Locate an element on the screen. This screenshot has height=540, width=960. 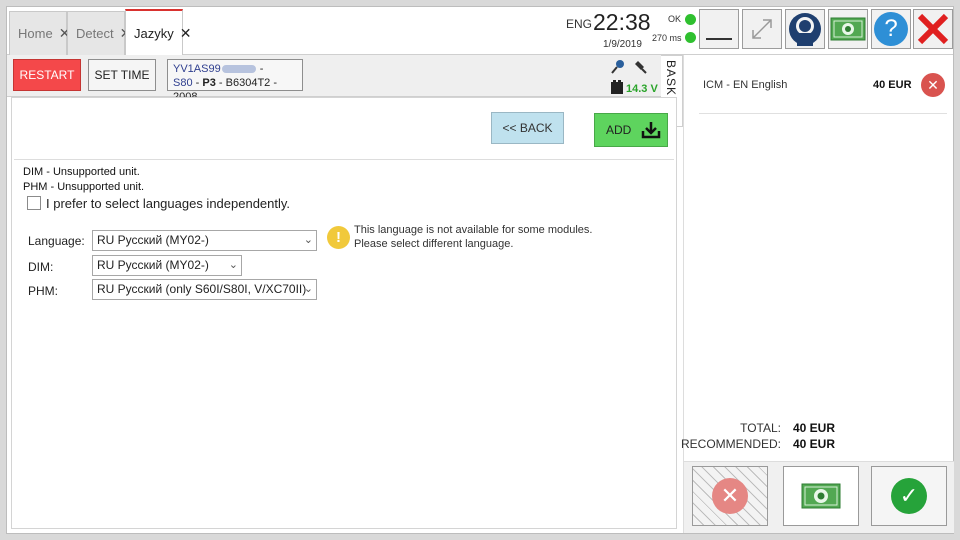
connection-ok-dot-icon is located at coordinates (690, 19).